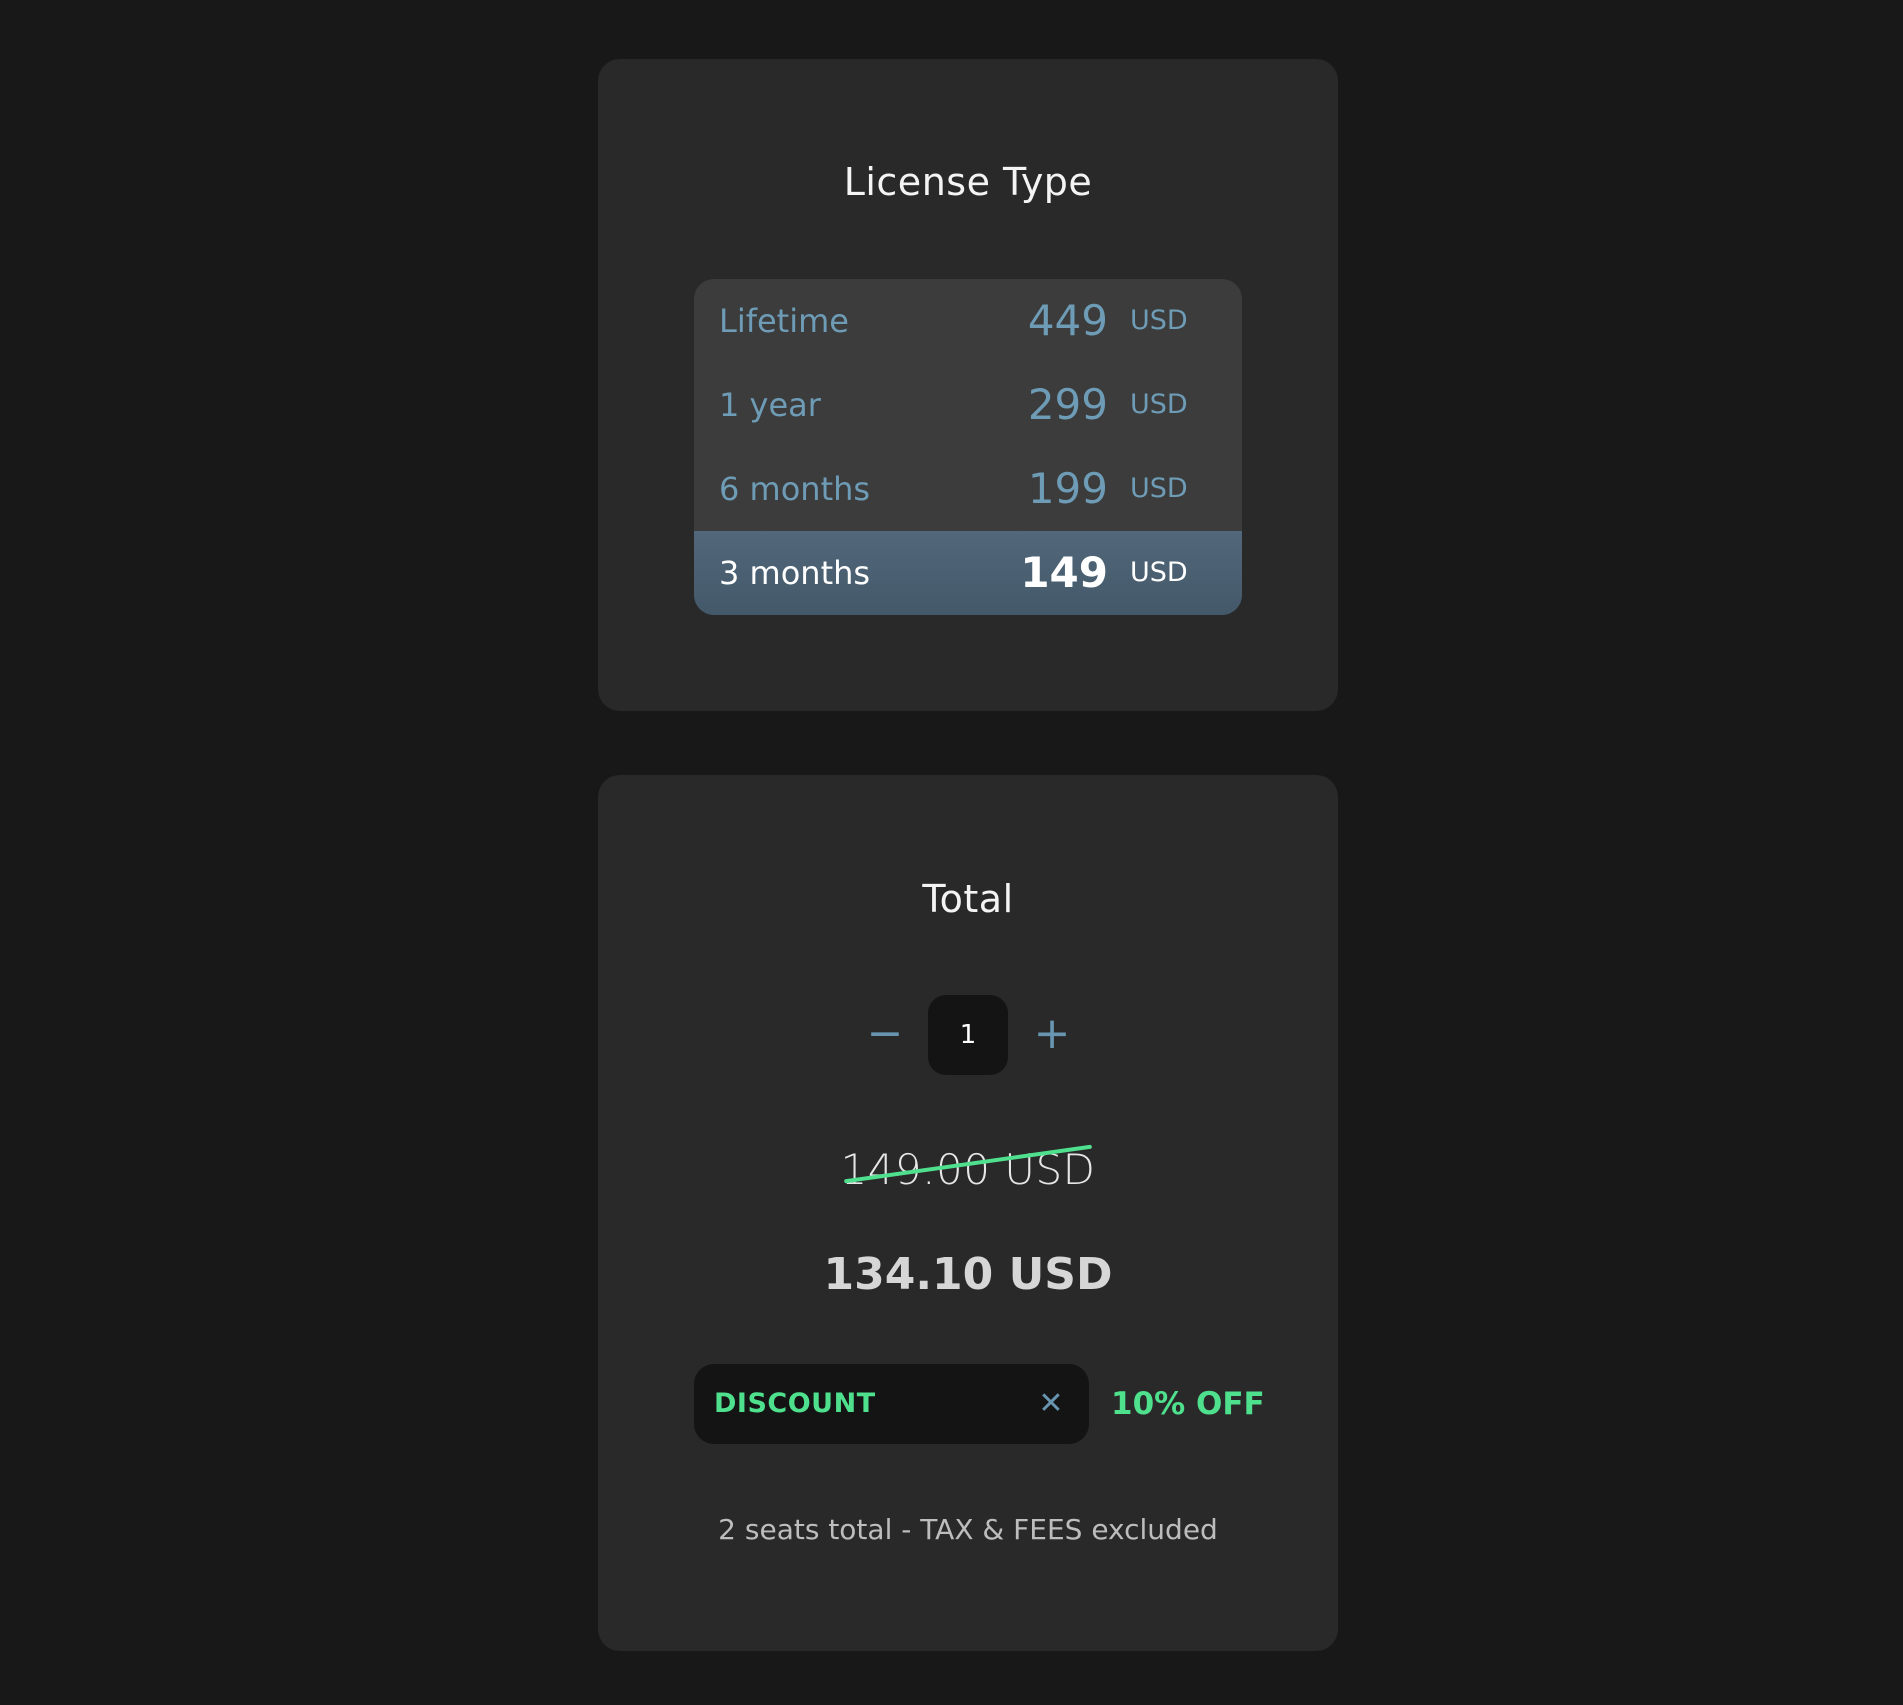 This screenshot has width=1903, height=1705. Describe the element at coordinates (968, 573) in the screenshot. I see `license-option-3-months: 3 months 149 USD` at that location.